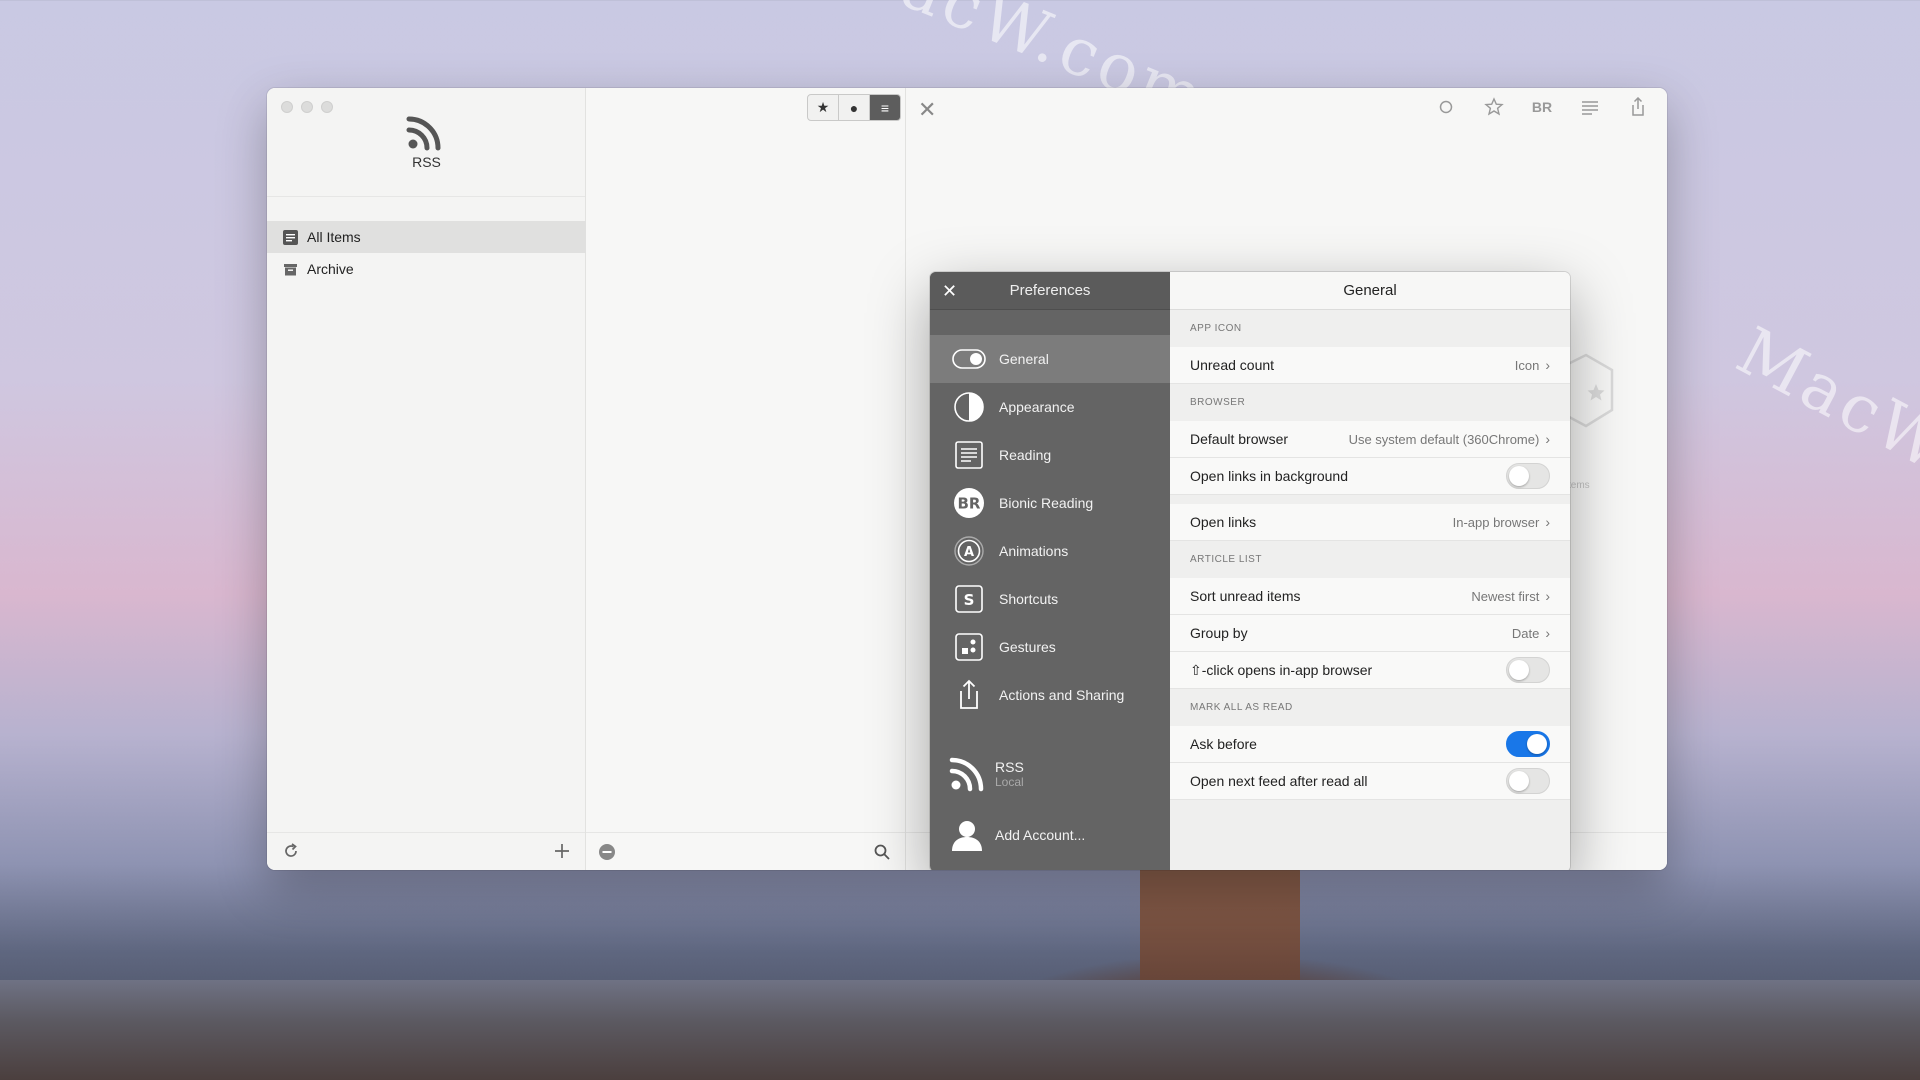 The height and width of the screenshot is (1080, 1920). Describe the element at coordinates (1037, 407) in the screenshot. I see `pref-nav-label: Appearance` at that location.